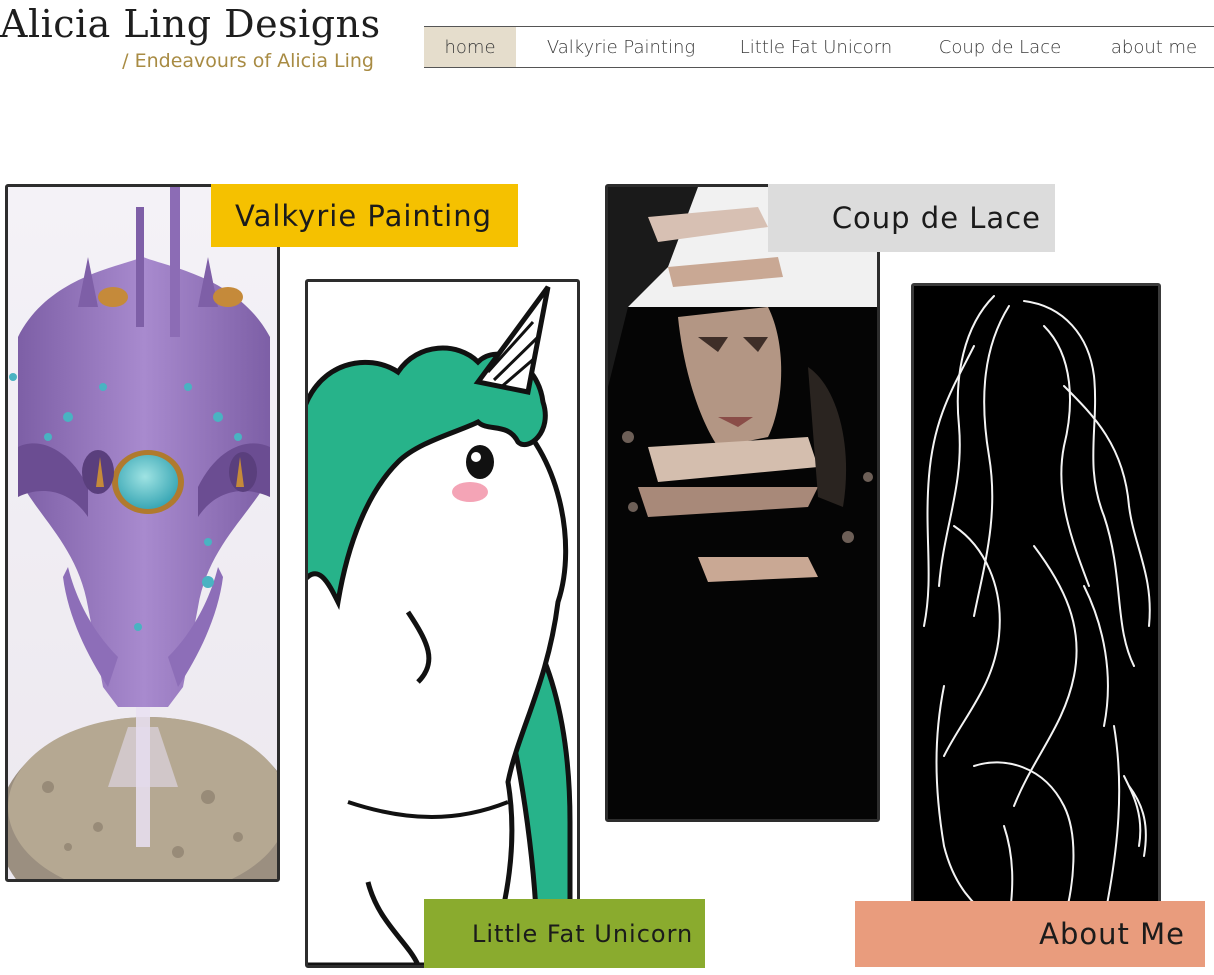 The width and height of the screenshot is (1214, 975). Describe the element at coordinates (564, 933) in the screenshot. I see `little-fat-unicorn-label: Little Fat Unicorn` at that location.